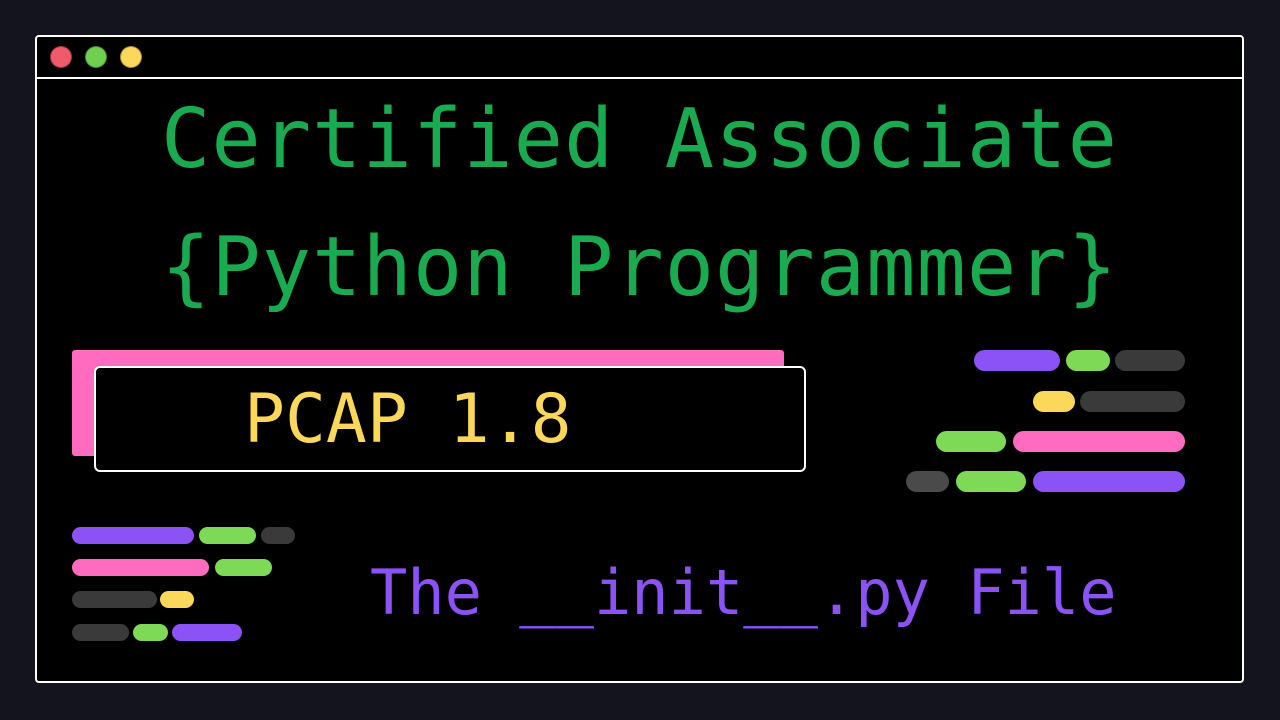 Image resolution: width=1280 pixels, height=720 pixels. What do you see at coordinates (96, 57) in the screenshot?
I see `minimize-dot-icon` at bounding box center [96, 57].